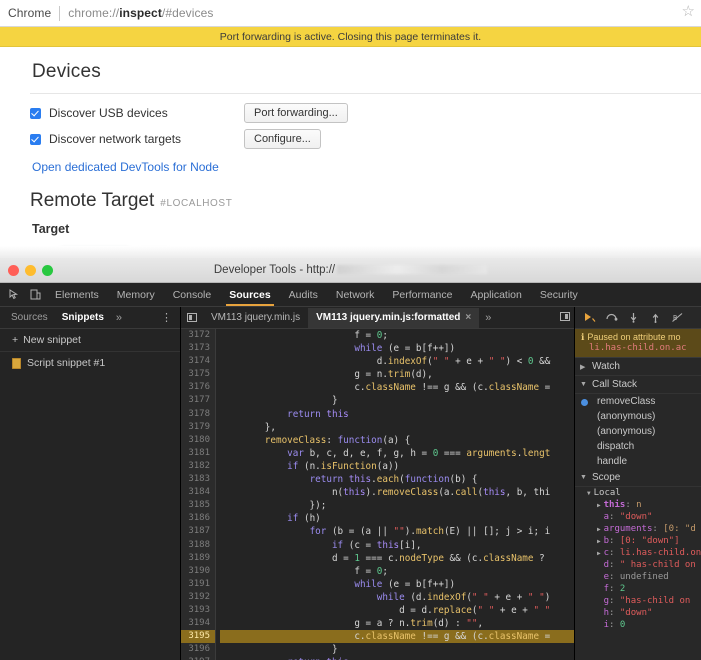  What do you see at coordinates (688, 12) in the screenshot?
I see `star-icon: ☆` at bounding box center [688, 12].